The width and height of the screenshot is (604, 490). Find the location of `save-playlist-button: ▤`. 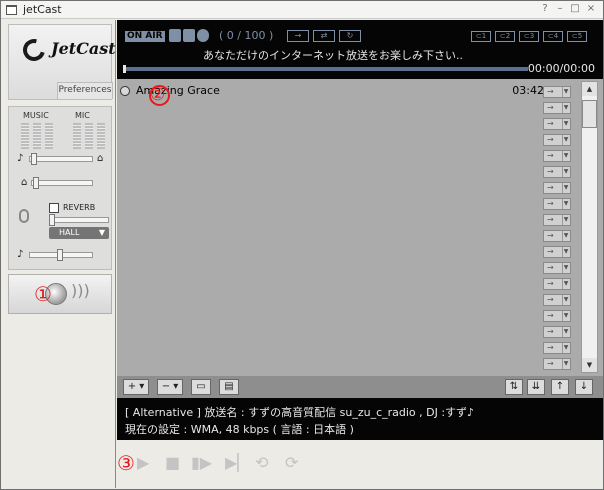

save-playlist-button: ▤ is located at coordinates (229, 387).